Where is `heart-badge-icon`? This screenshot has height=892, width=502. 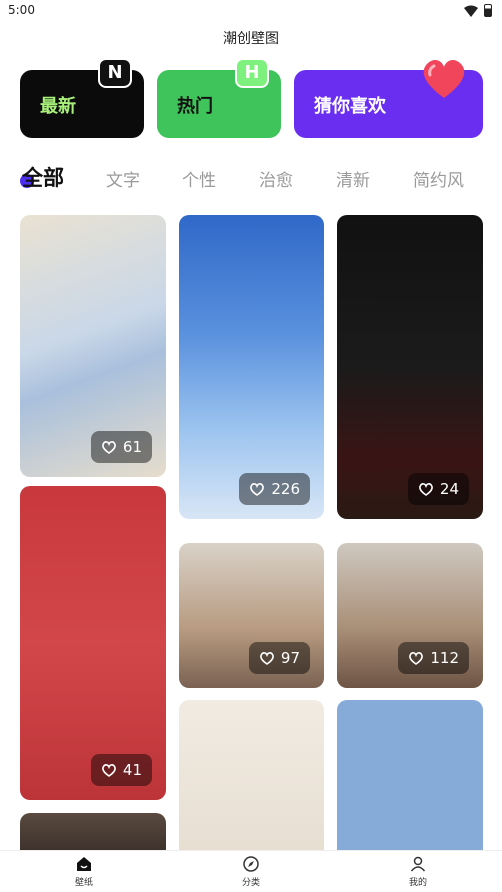
heart-badge-icon is located at coordinates (444, 79).